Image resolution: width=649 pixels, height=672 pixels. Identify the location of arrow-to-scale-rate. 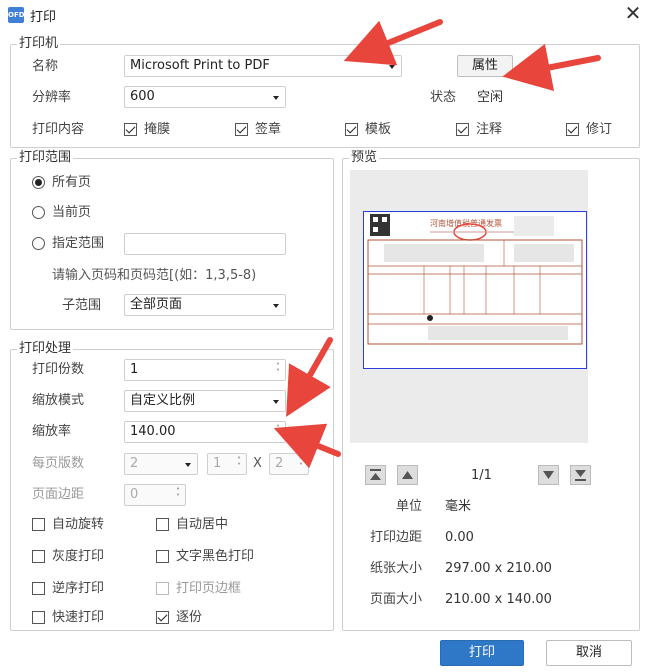
(307, 446).